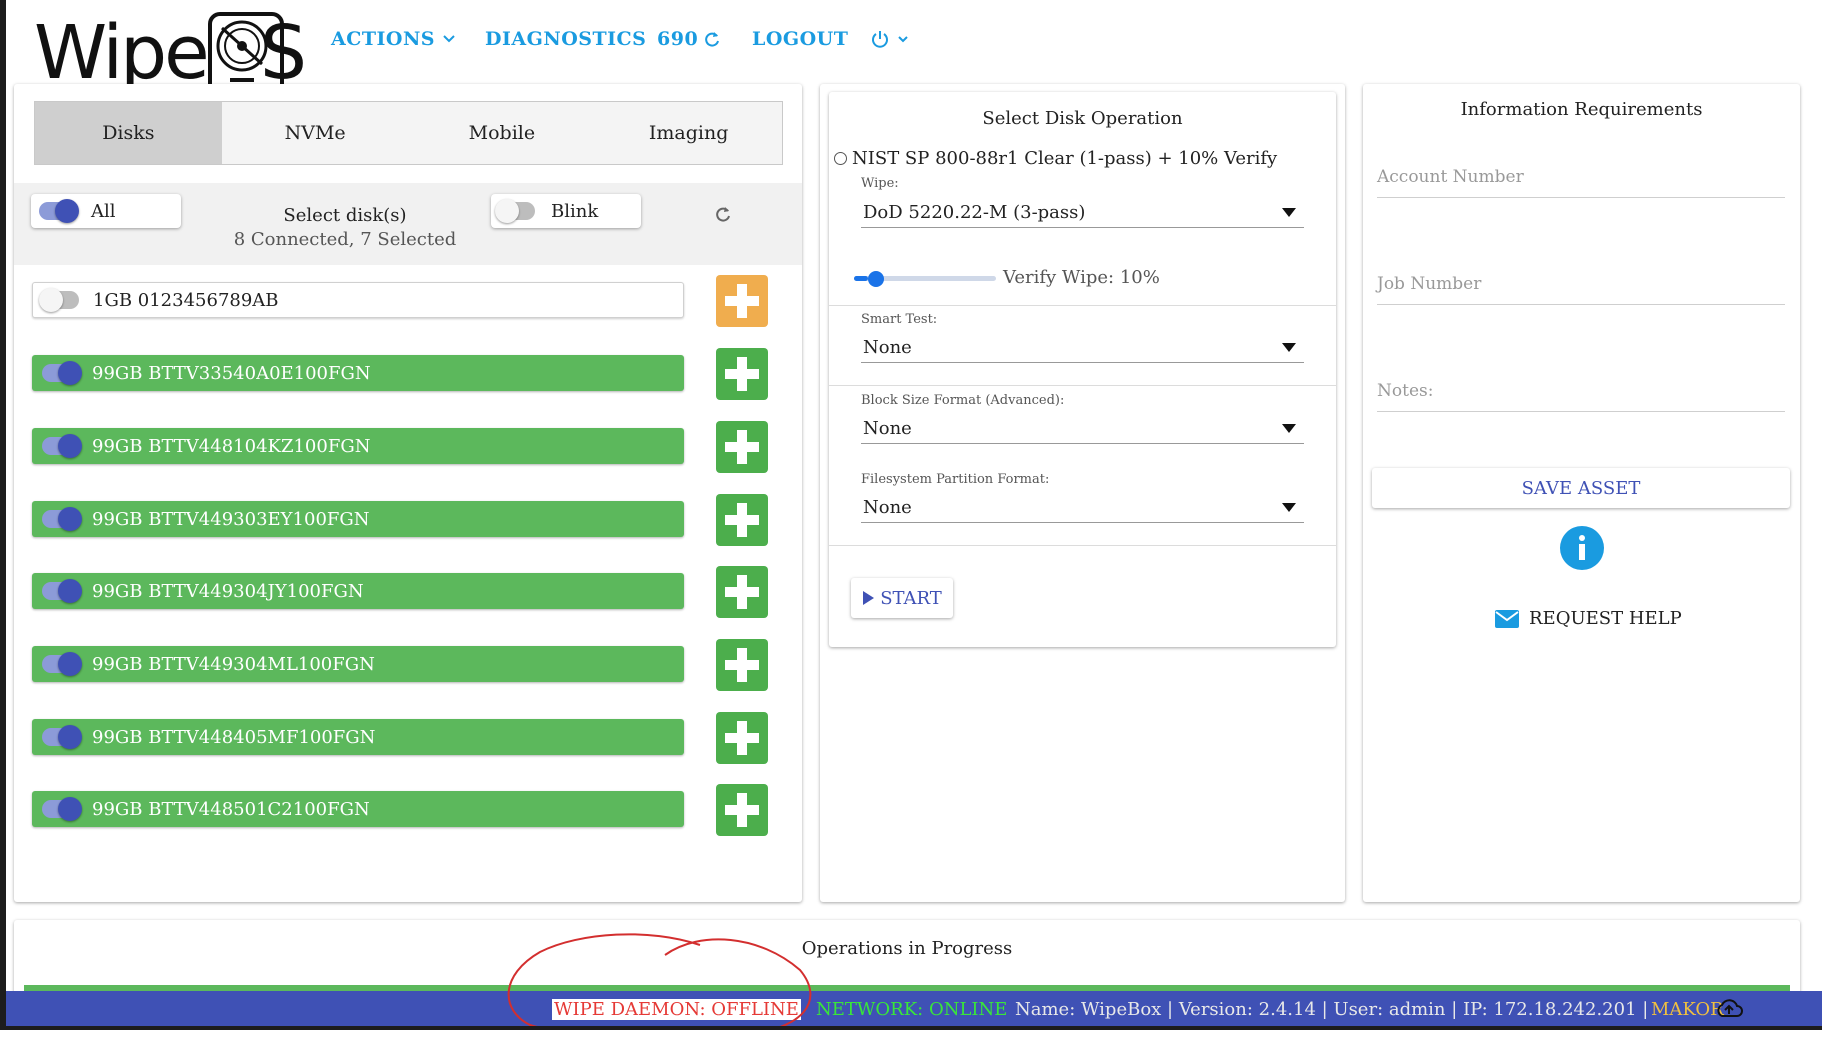 The image size is (1822, 1042). I want to click on power-icon, so click(880, 39).